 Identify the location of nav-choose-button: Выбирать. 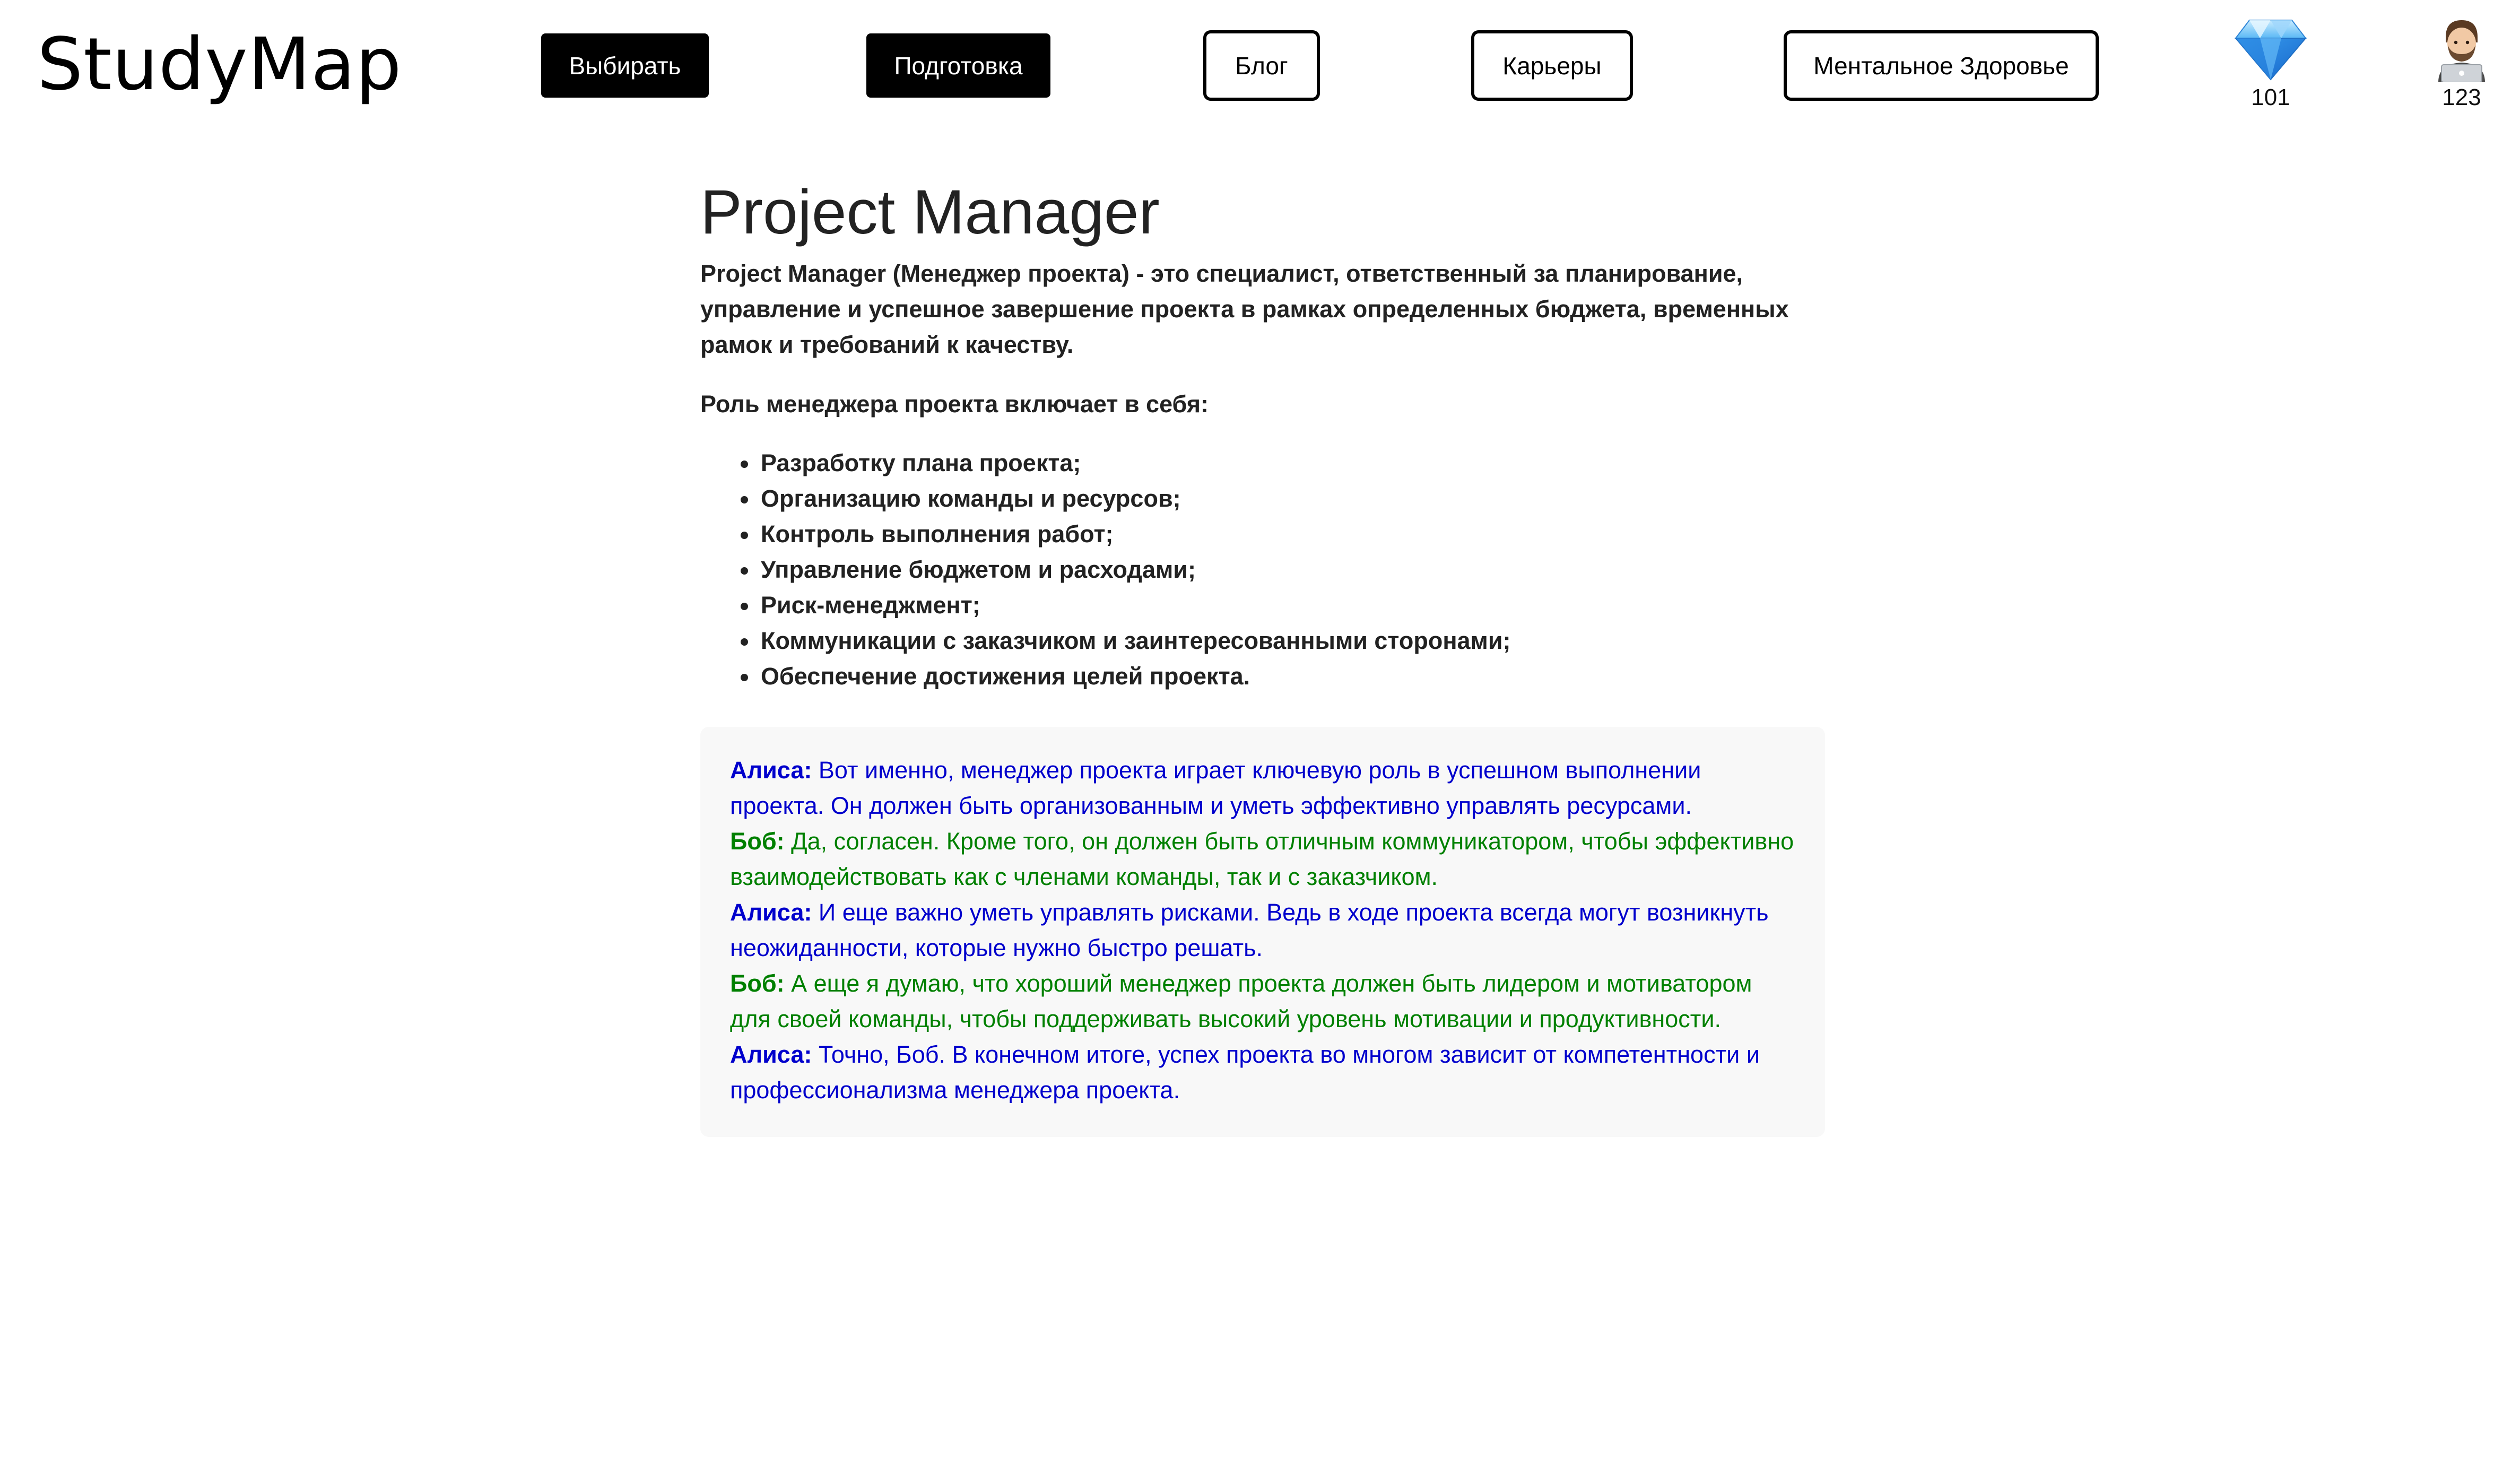
(625, 65).